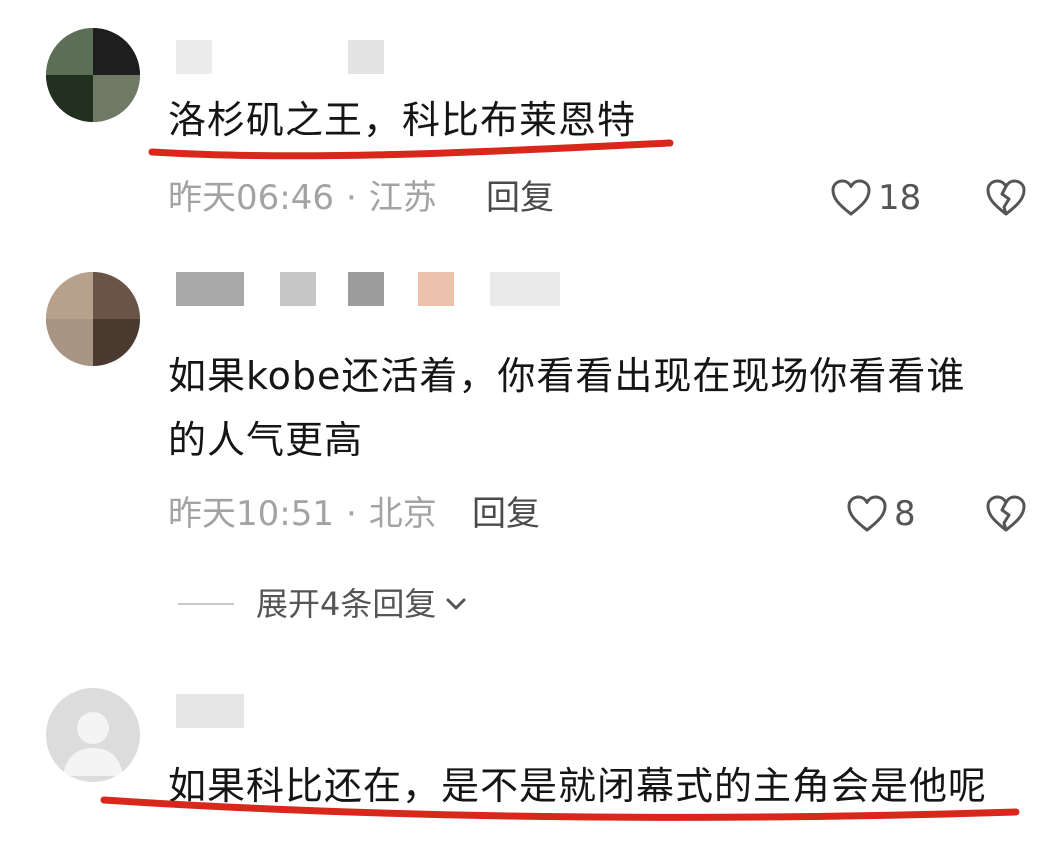 This screenshot has height=842, width=1060. I want to click on default-avatar-icon, so click(93, 744).